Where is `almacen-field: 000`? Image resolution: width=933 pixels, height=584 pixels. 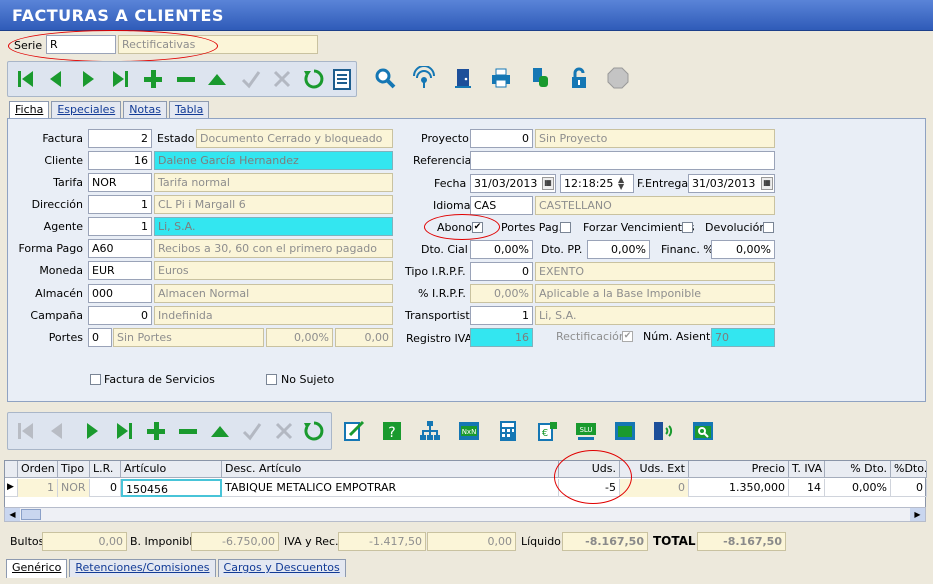
almacen-field: 000 is located at coordinates (120, 293).